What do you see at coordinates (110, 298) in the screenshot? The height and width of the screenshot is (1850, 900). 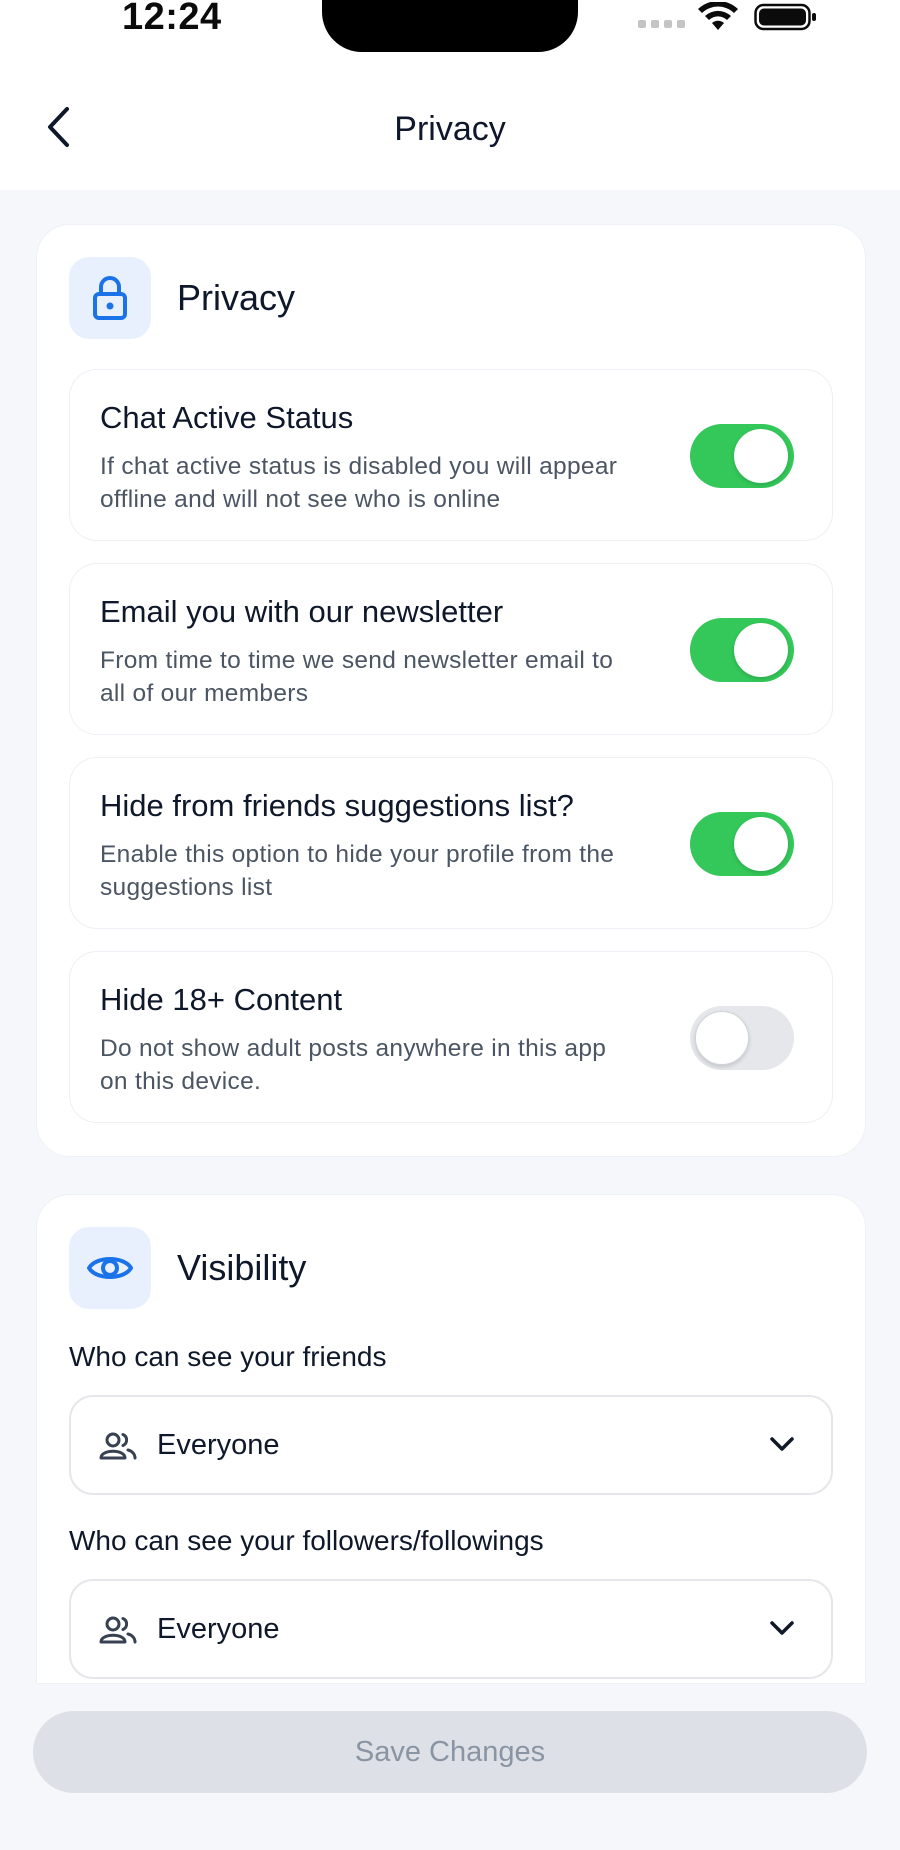 I see `lock-icon` at bounding box center [110, 298].